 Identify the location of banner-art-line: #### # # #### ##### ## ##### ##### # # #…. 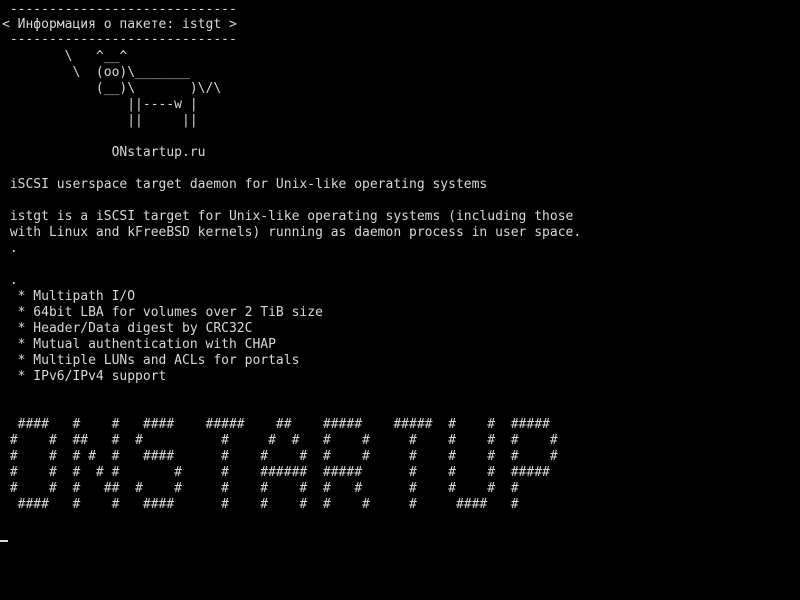
(276, 424).